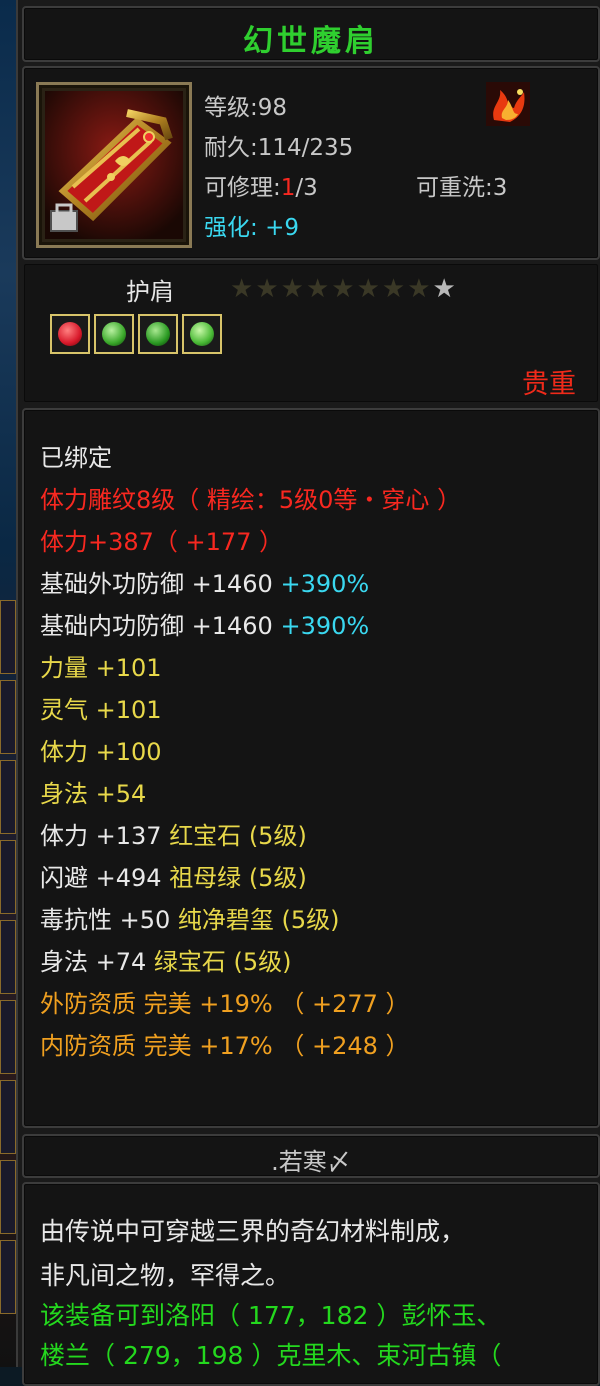  I want to click on star-rating: ★★★★★★★★★, so click(344, 289).